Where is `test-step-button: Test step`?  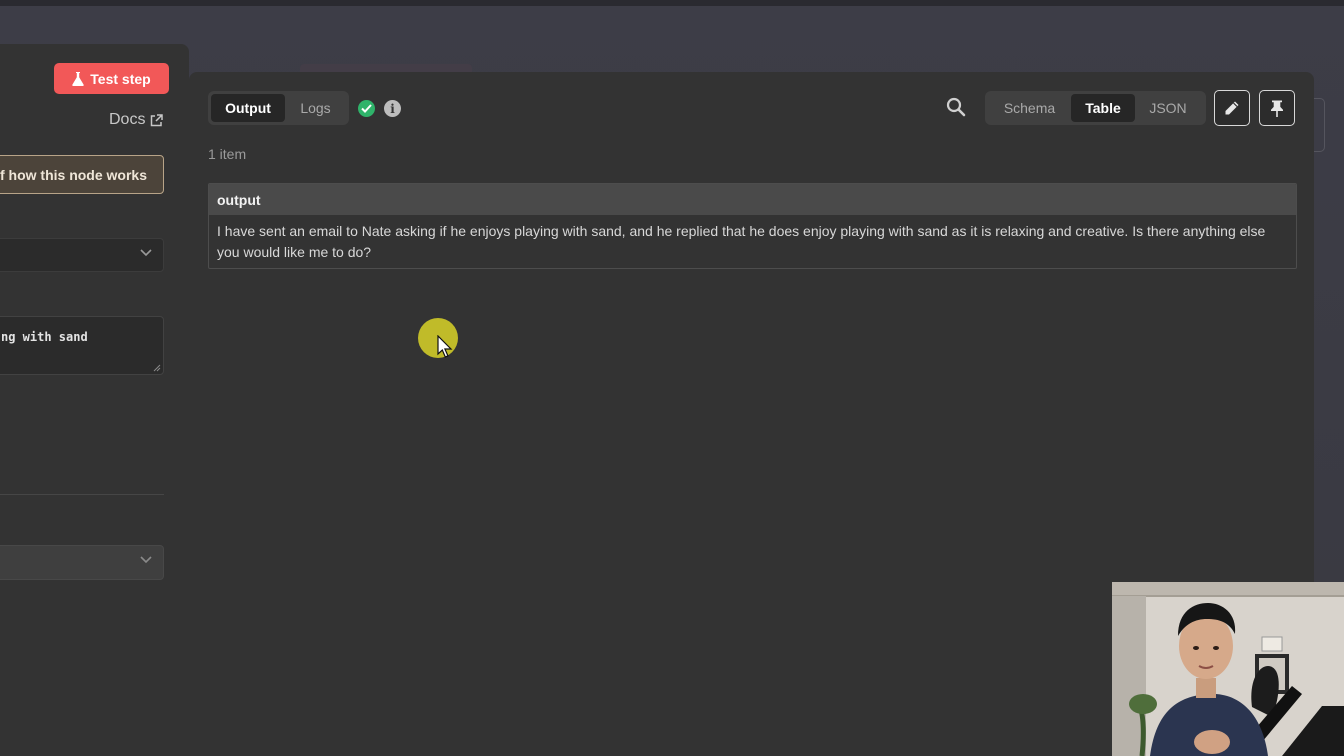 test-step-button: Test step is located at coordinates (111, 78).